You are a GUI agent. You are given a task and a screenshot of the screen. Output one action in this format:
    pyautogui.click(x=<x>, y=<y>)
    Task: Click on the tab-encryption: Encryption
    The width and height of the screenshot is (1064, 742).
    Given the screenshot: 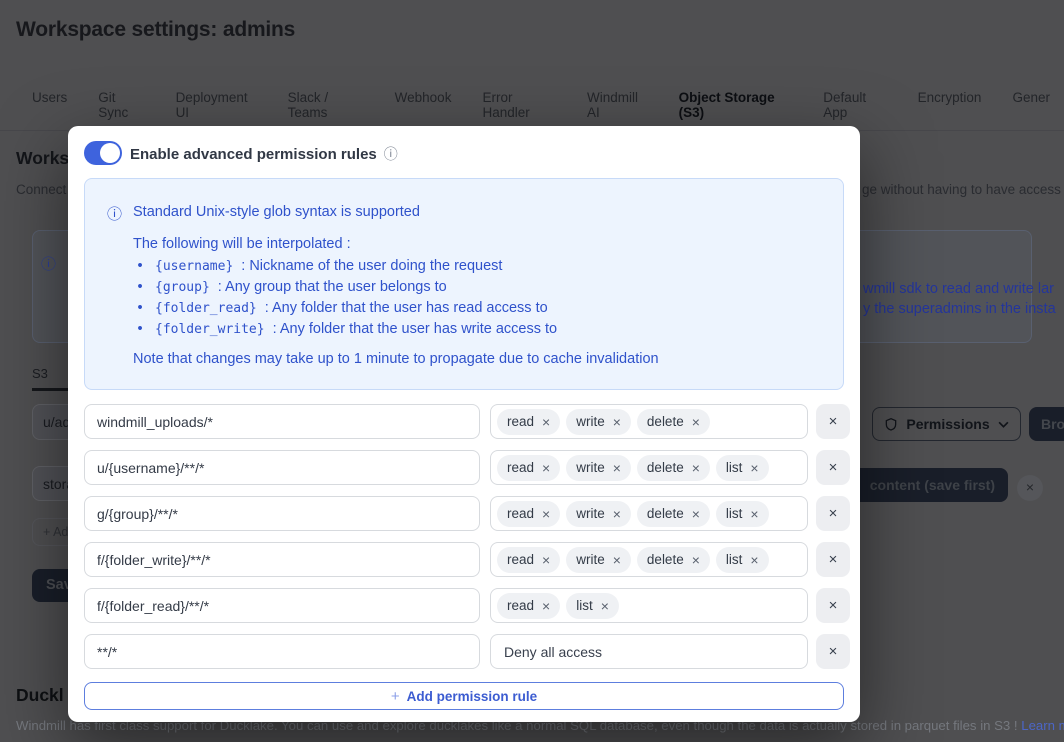 What is the action you would take?
    pyautogui.click(x=950, y=108)
    